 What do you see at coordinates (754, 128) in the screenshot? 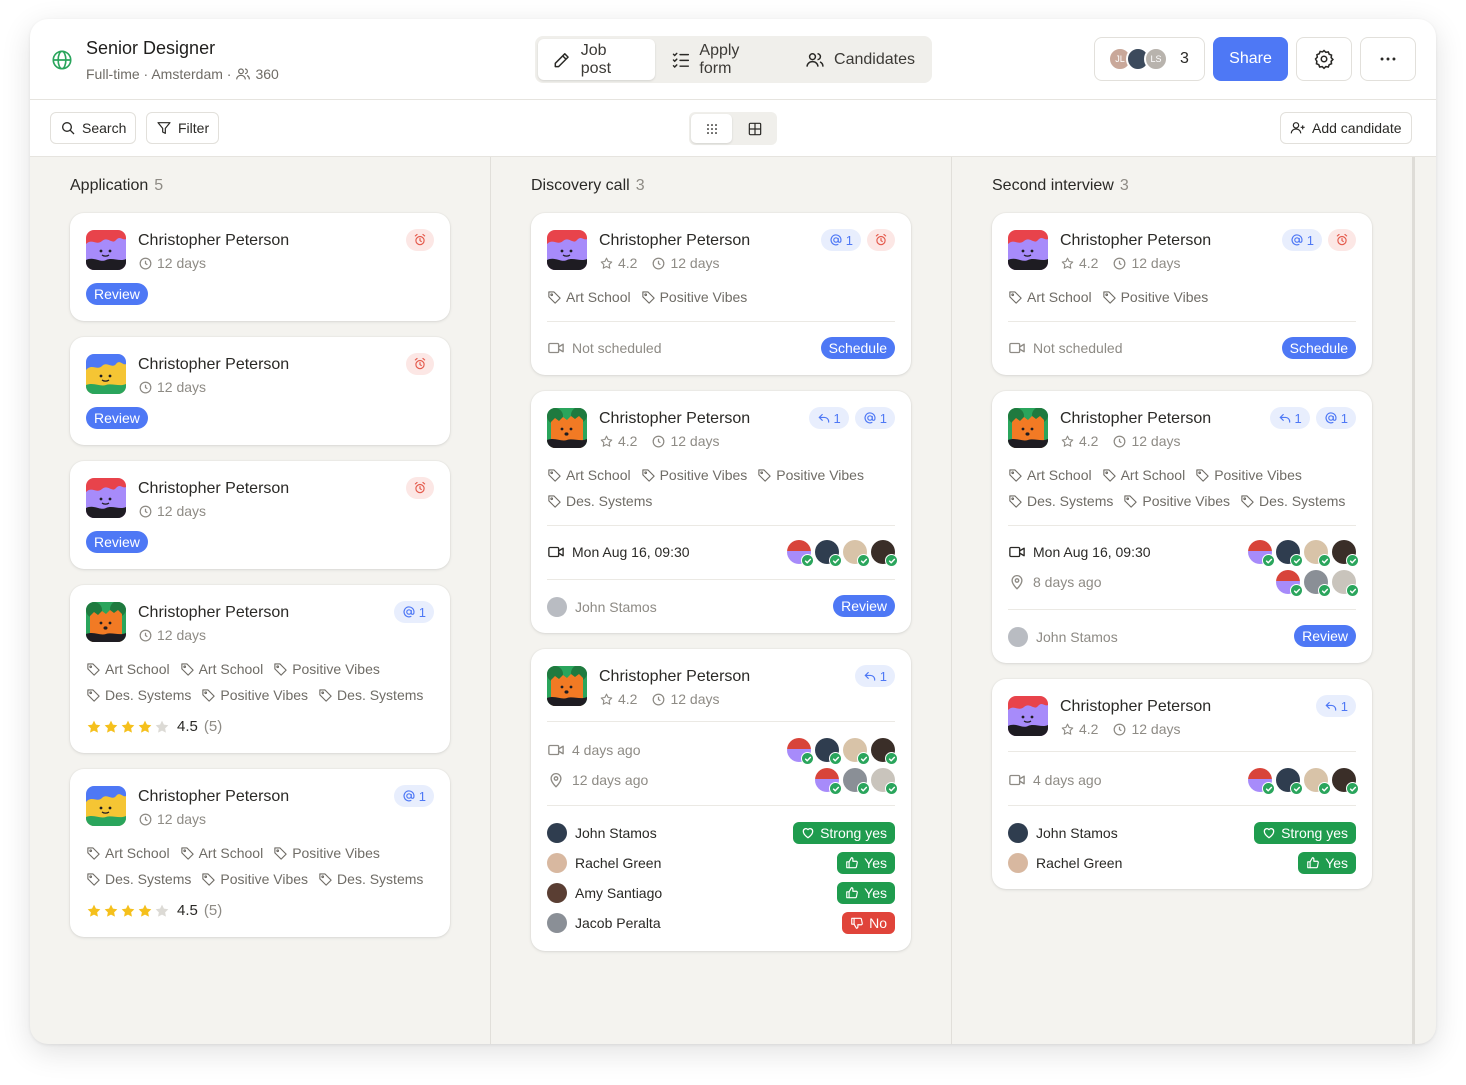
I see `grid-view-button` at bounding box center [754, 128].